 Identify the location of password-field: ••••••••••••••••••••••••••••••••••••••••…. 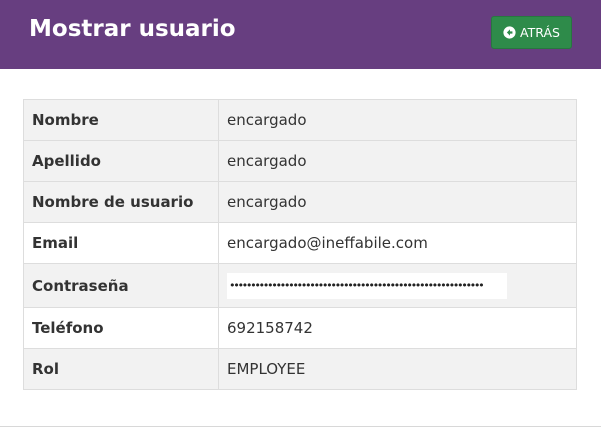
(367, 285).